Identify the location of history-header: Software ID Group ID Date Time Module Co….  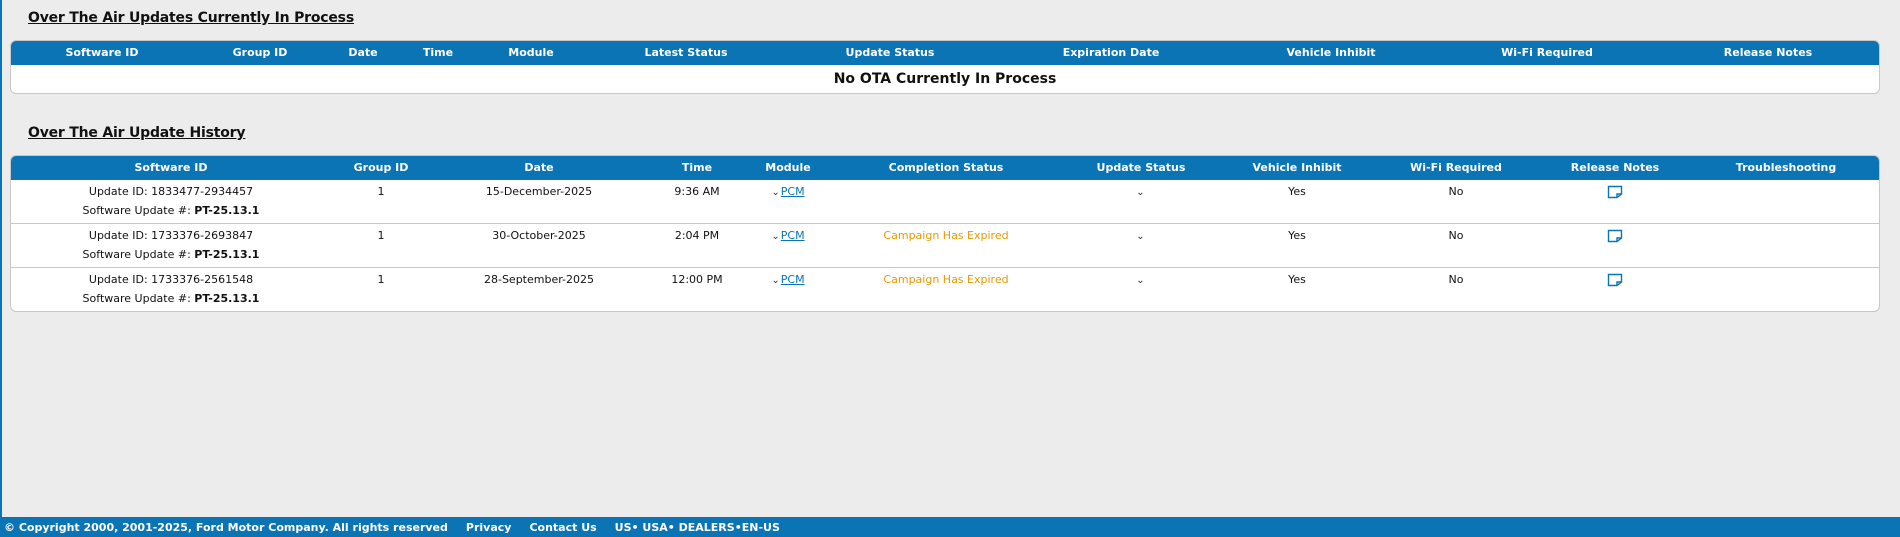
(945, 168).